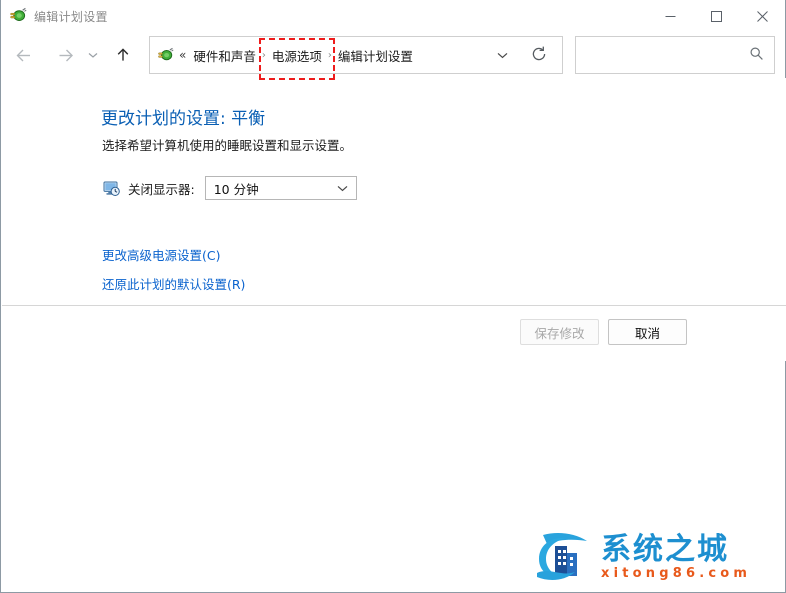 The width and height of the screenshot is (786, 593). What do you see at coordinates (661, 55) in the screenshot?
I see `search-input` at bounding box center [661, 55].